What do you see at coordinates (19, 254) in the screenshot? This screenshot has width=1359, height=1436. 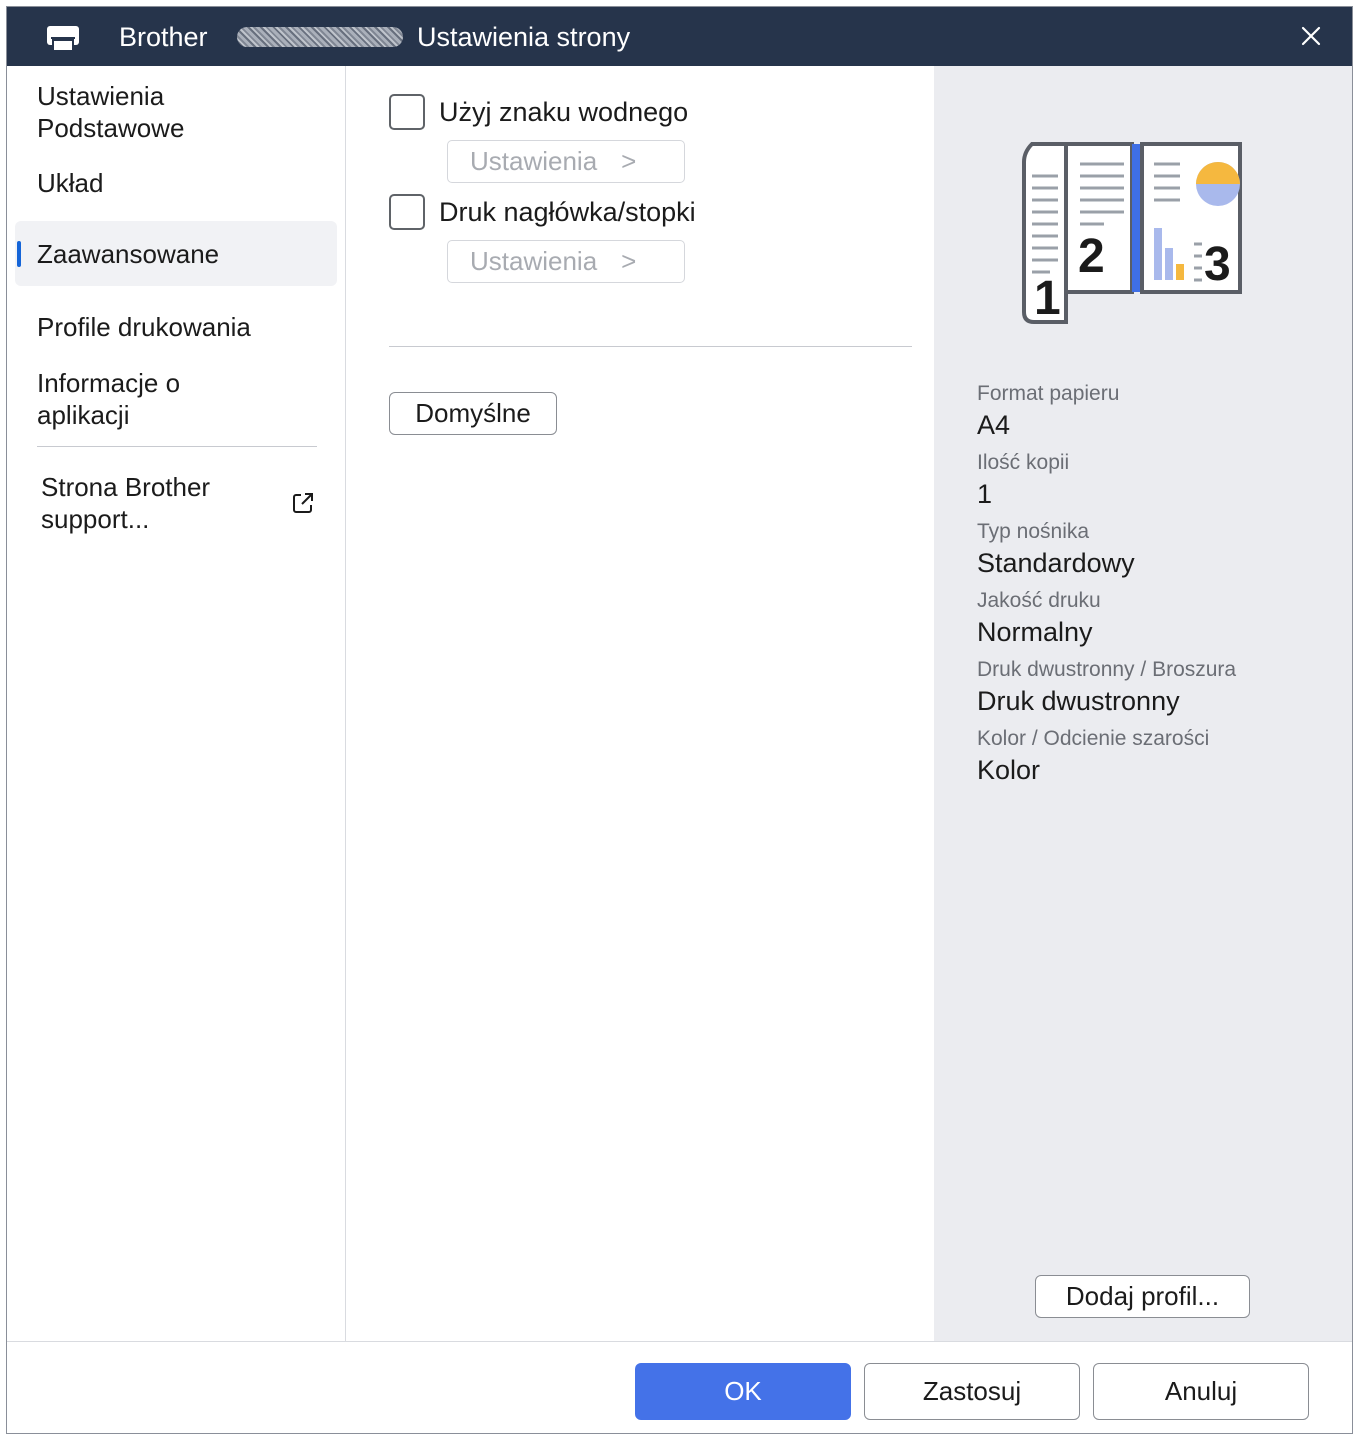 I see `active-indicator` at bounding box center [19, 254].